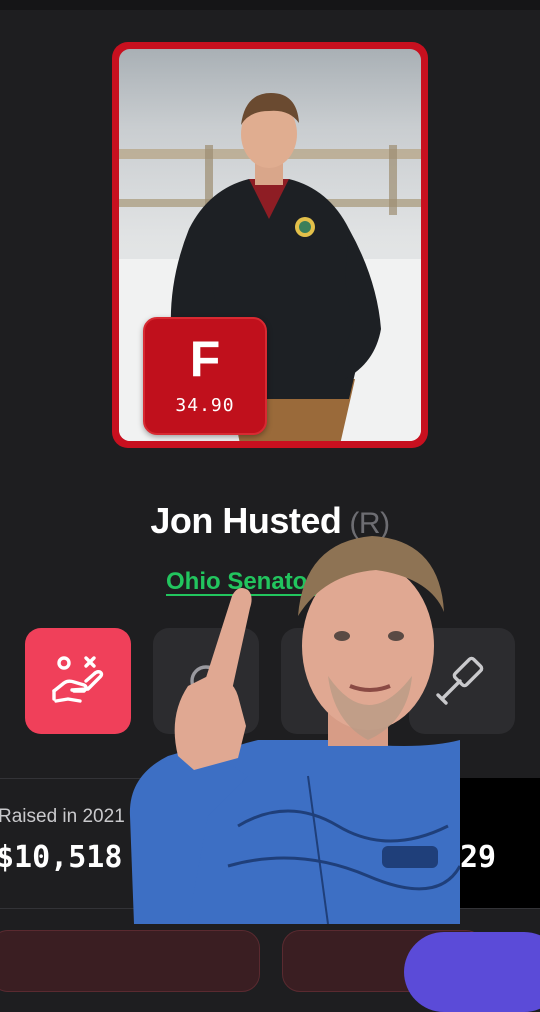 The height and width of the screenshot is (1012, 540). I want to click on raised-label: Raised in 2021, so click(62, 816).